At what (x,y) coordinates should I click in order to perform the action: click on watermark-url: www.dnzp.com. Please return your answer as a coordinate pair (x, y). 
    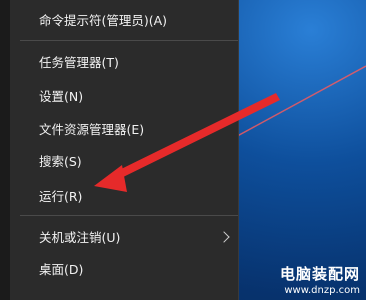
    Looking at the image, I should click on (322, 290).